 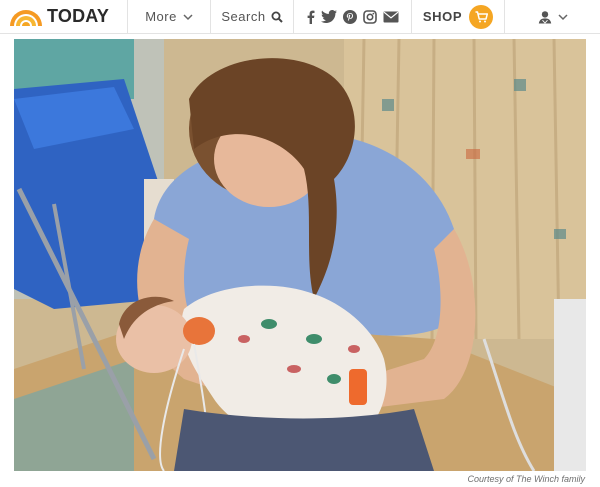 What do you see at coordinates (442, 16) in the screenshot?
I see `shop-label: SHOP` at bounding box center [442, 16].